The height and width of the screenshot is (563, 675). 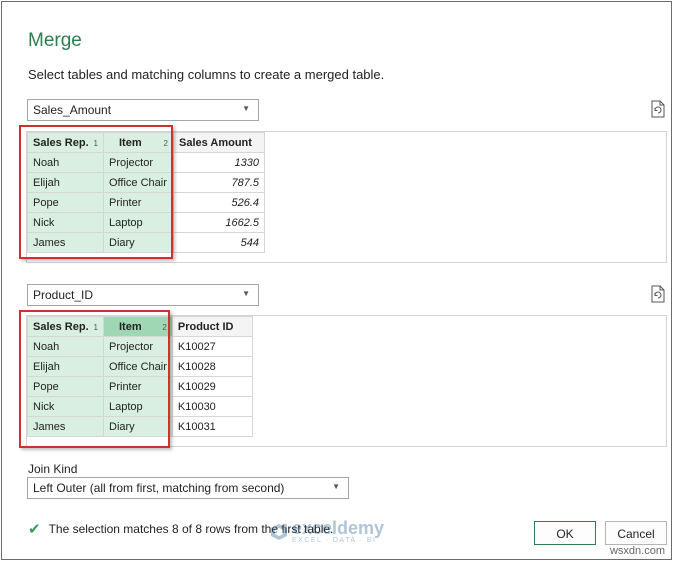 I want to click on site-watermark: wsxdn.com, so click(x=637, y=551).